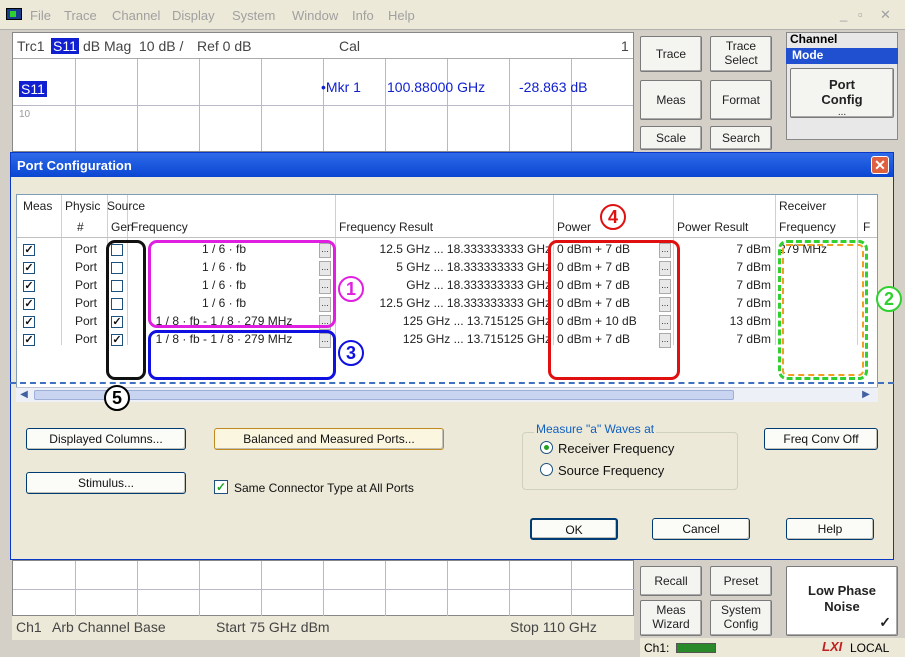 The height and width of the screenshot is (657, 905). I want to click on low-phase-noise-key: Low Phase Noise ✓, so click(842, 601).